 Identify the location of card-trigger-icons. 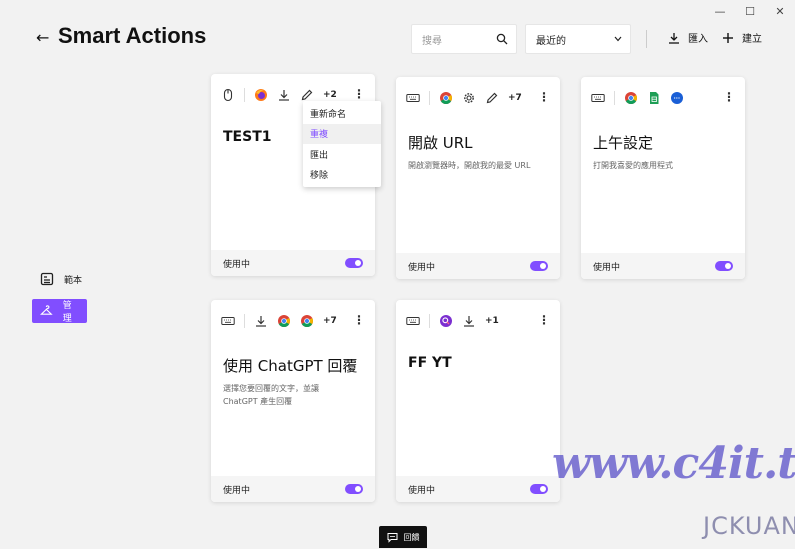
(637, 98).